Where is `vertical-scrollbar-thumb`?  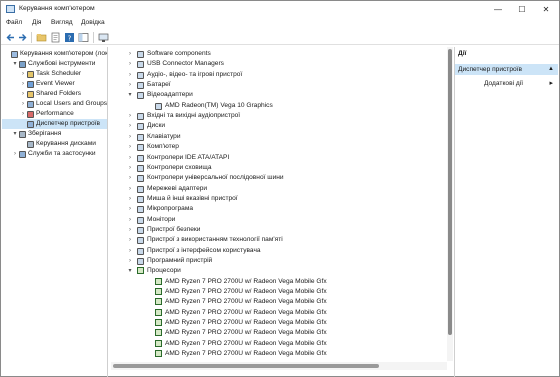
vertical-scrollbar-thumb is located at coordinates (450, 192).